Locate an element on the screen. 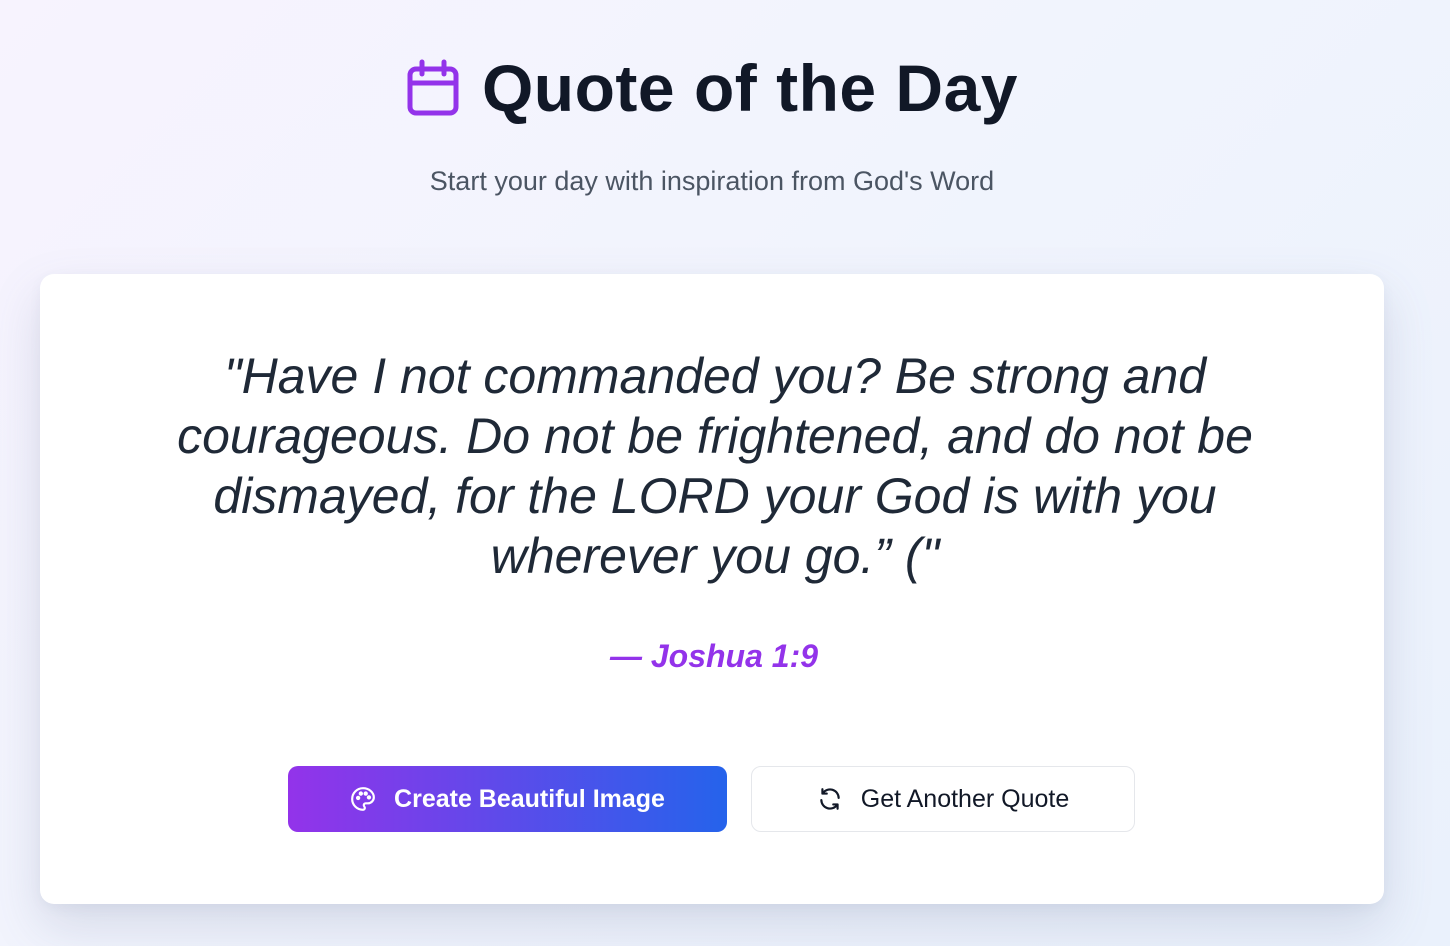  calendar-icon is located at coordinates (433, 88).